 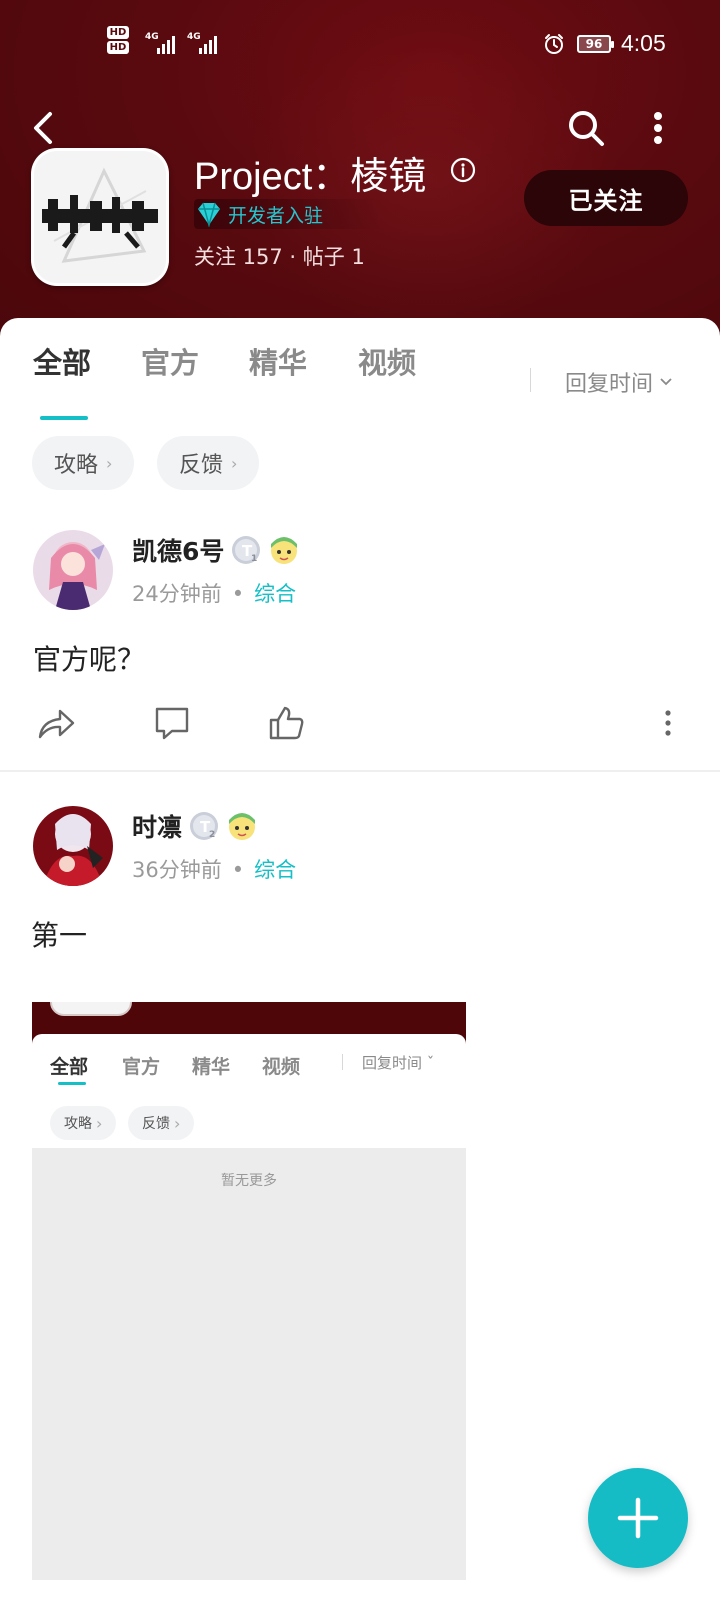 What do you see at coordinates (387, 361) in the screenshot?
I see `tab-video: 视频` at bounding box center [387, 361].